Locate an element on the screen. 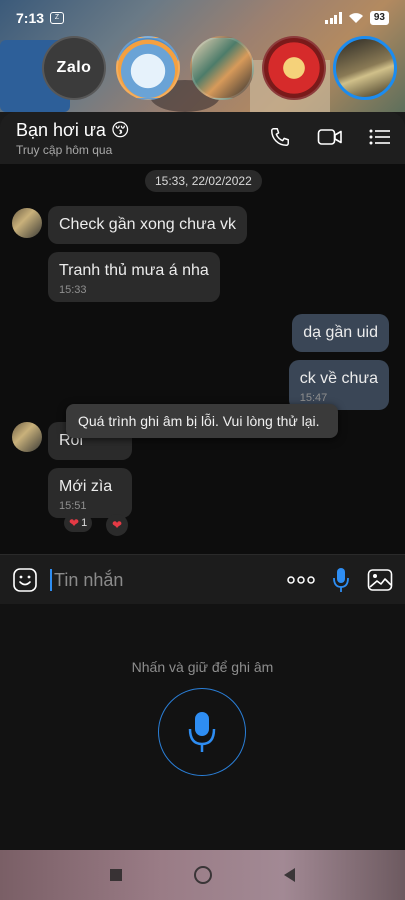 Image resolution: width=405 pixels, height=900 pixels. more-icon is located at coordinates (301, 579).